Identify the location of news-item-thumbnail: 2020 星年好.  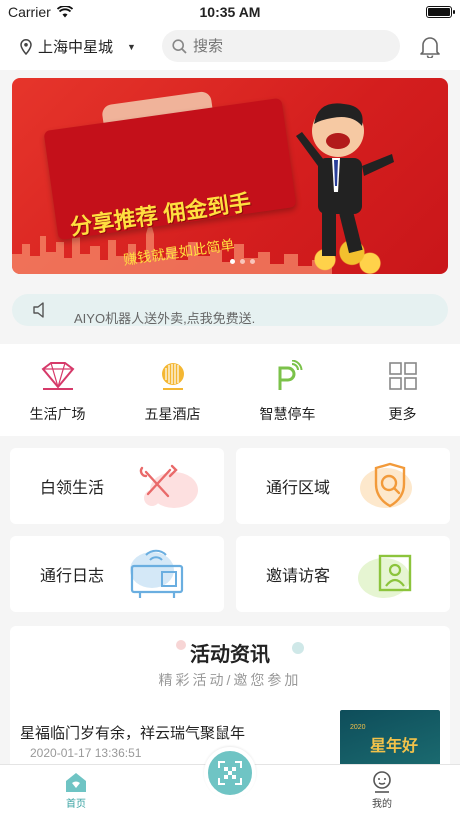
(390, 739).